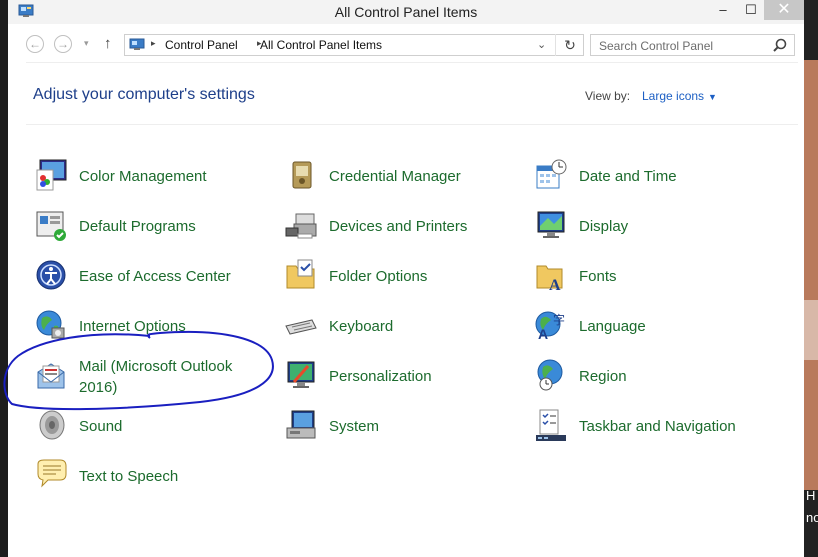  What do you see at coordinates (155, 276) in the screenshot?
I see `item-label: Ease of Access Center` at bounding box center [155, 276].